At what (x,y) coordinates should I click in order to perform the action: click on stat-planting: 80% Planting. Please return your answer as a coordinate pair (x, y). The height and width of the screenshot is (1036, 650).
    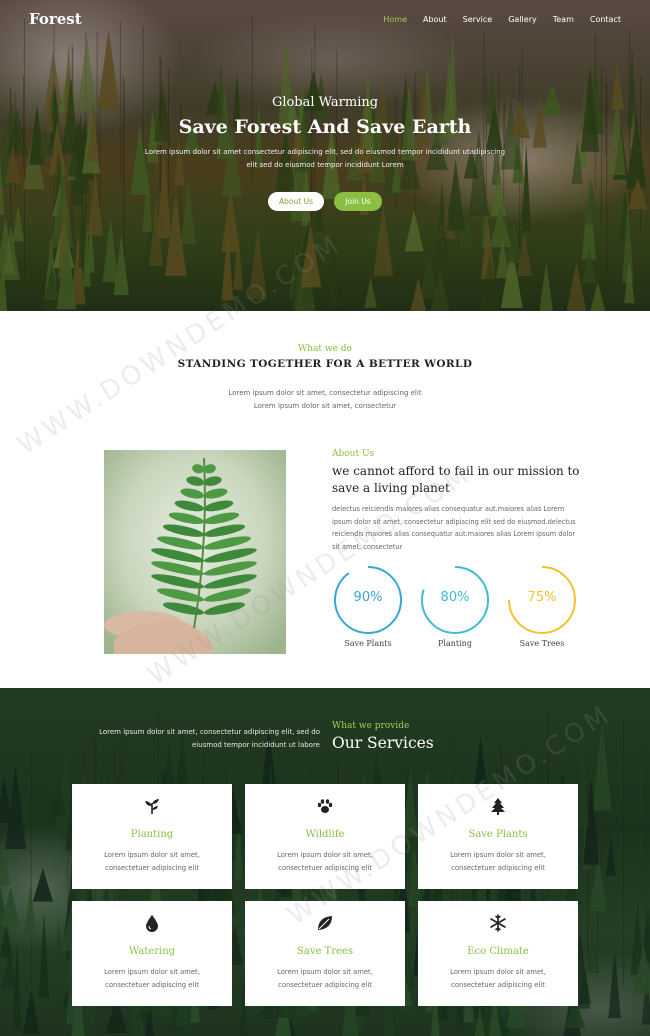
    Looking at the image, I should click on (455, 606).